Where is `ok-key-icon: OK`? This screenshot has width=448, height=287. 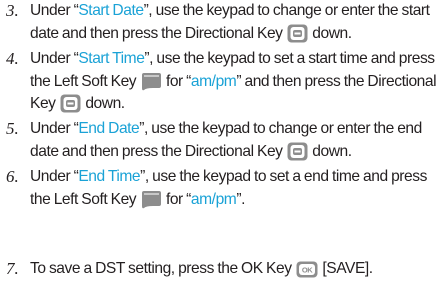 ok-key-icon: OK is located at coordinates (307, 269).